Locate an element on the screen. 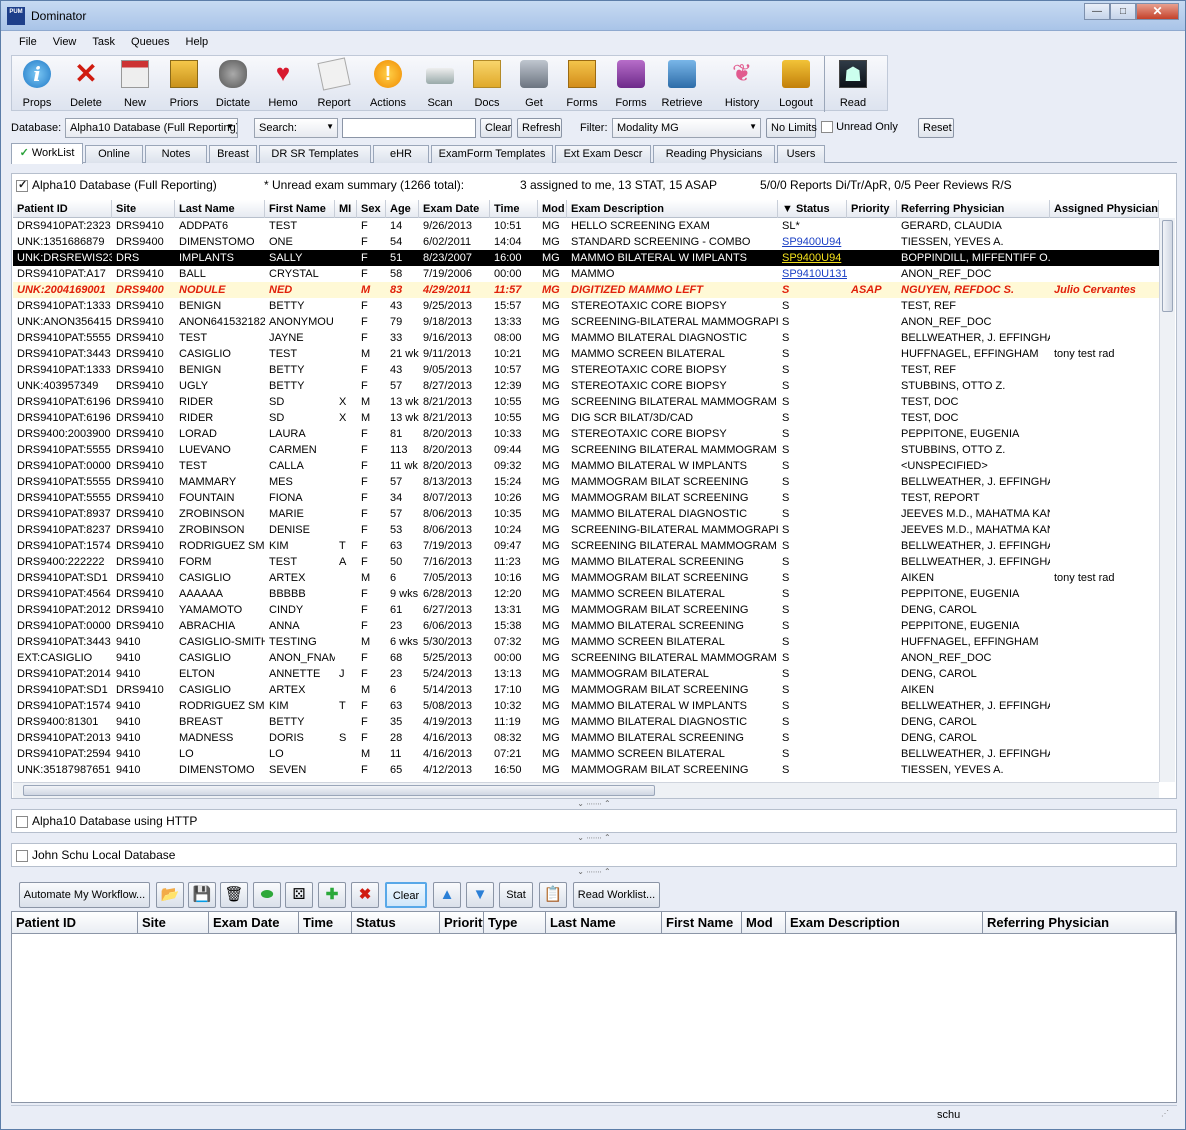  dice-icon: ⚄ is located at coordinates (299, 895).